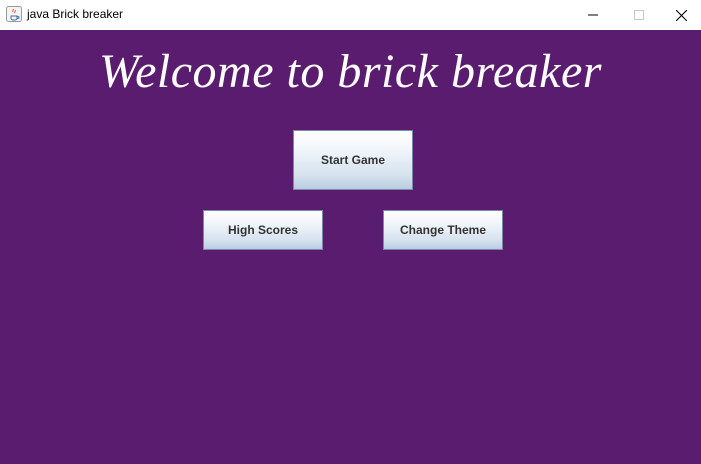 Image resolution: width=701 pixels, height=464 pixels. What do you see at coordinates (75, 14) in the screenshot?
I see `window-title: java Brick breaker` at bounding box center [75, 14].